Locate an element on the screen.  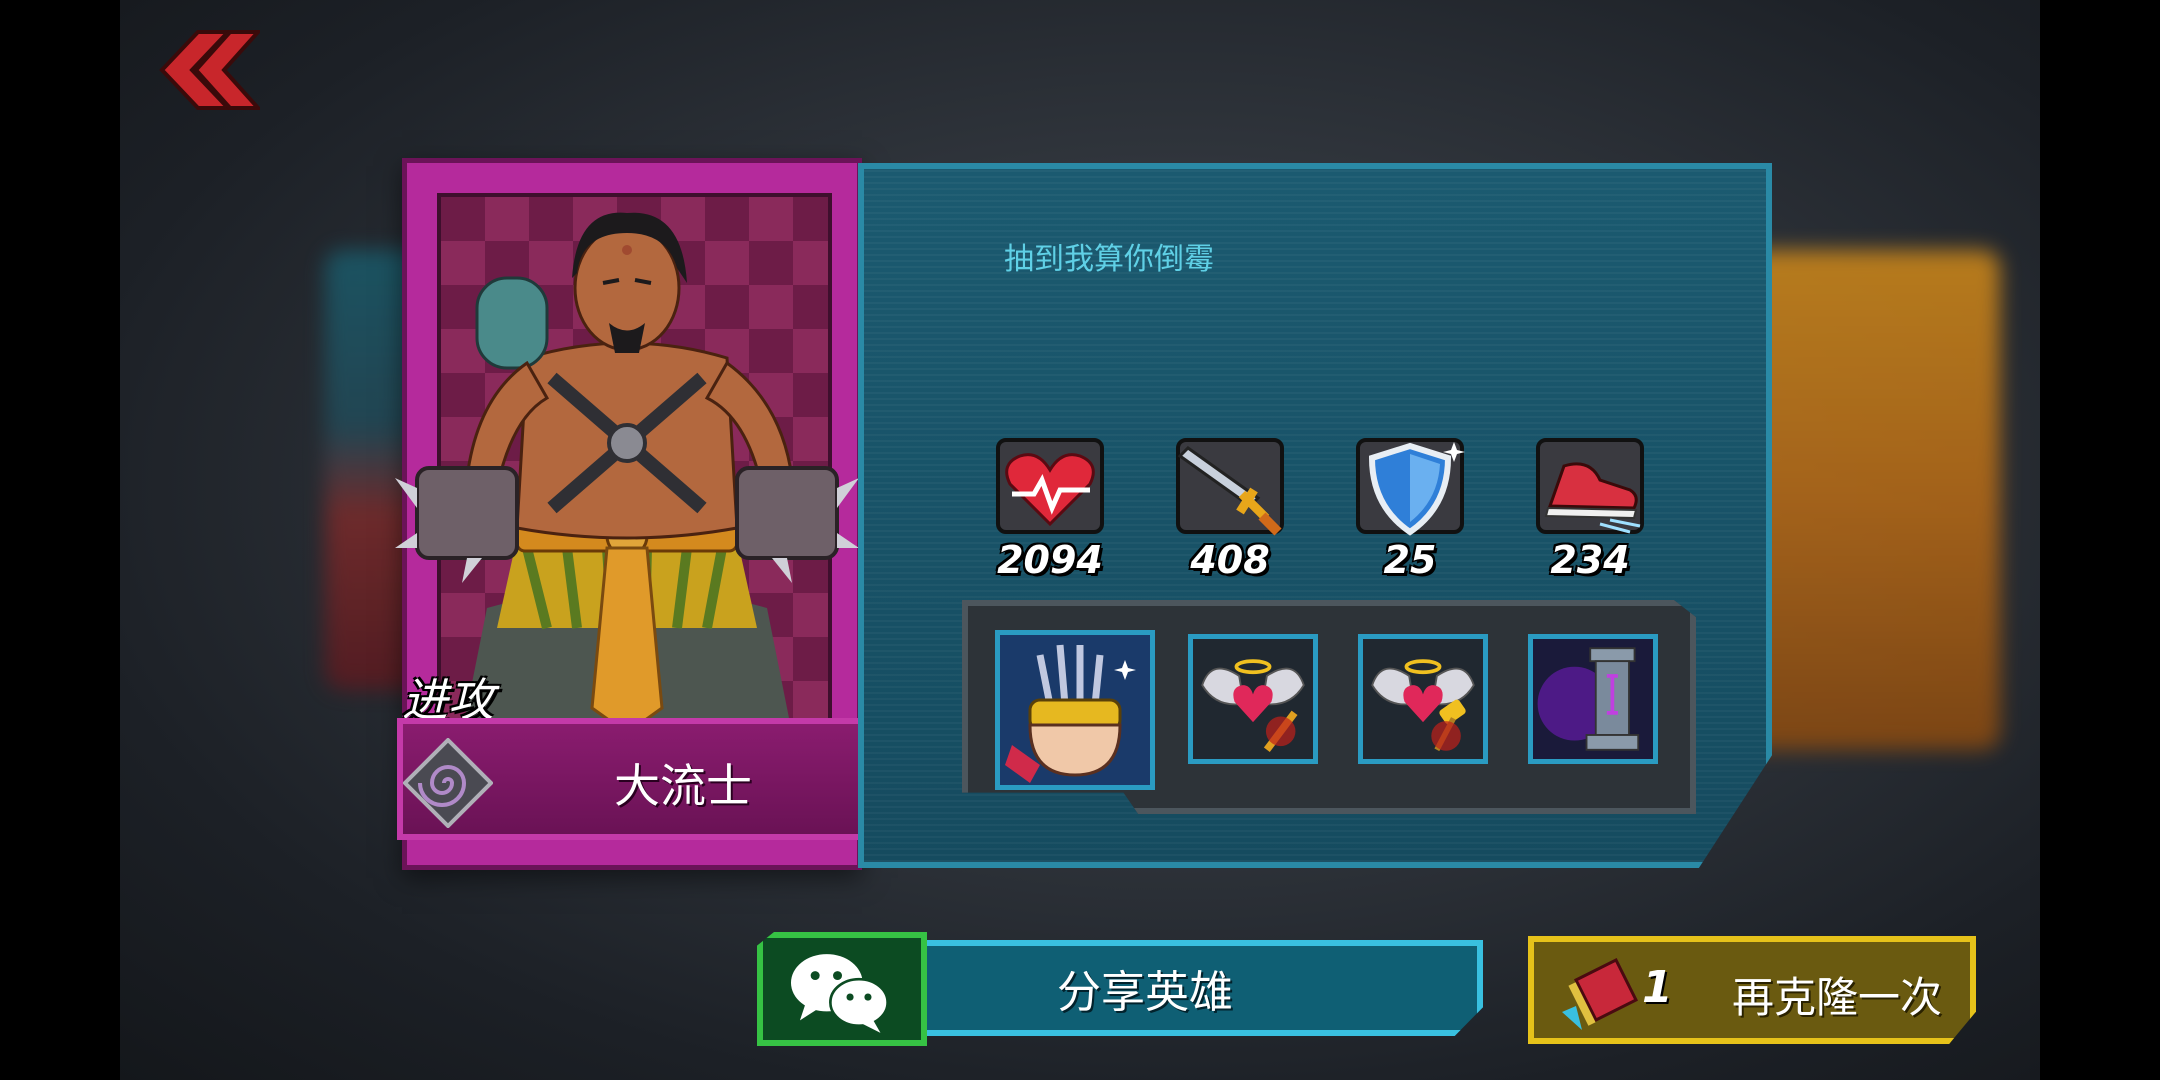
stat-attack-value: 408 is located at coordinates (1230, 560).